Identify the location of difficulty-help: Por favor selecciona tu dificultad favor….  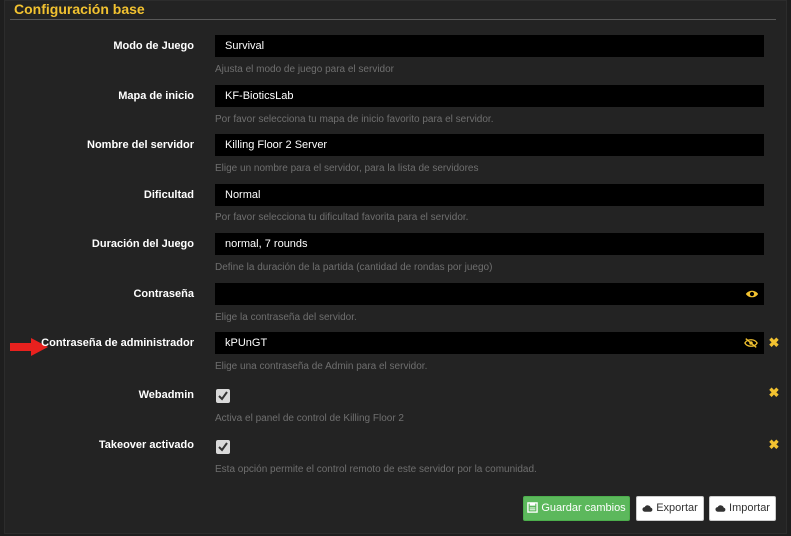
(342, 217).